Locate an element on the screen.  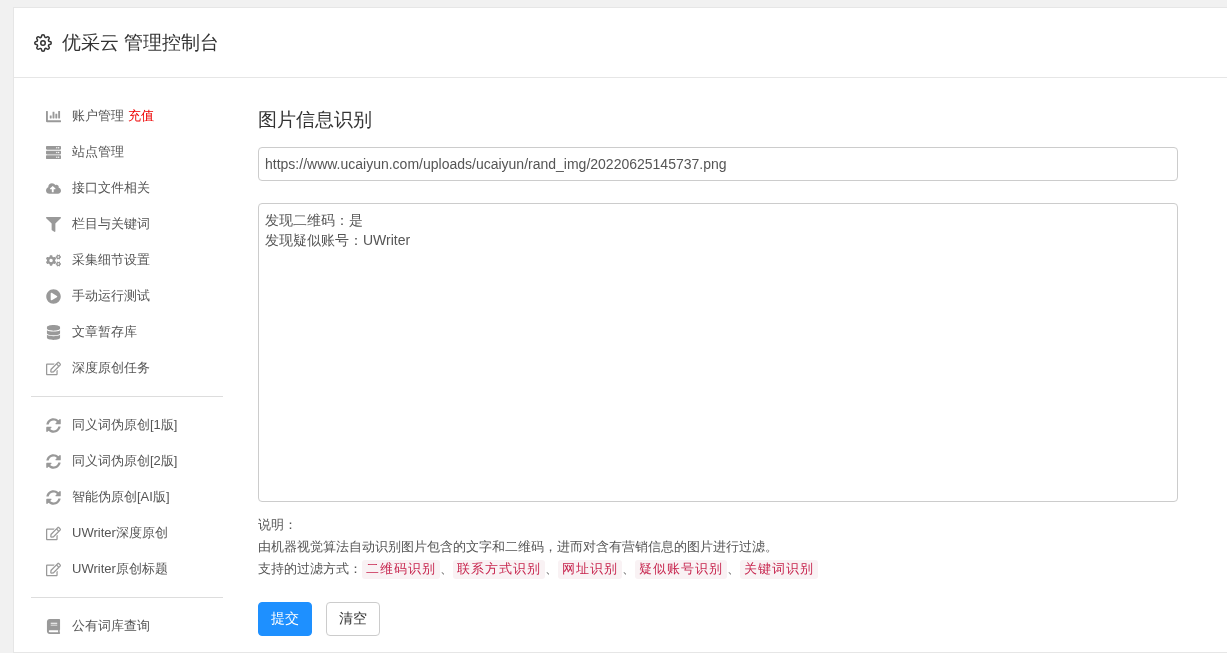
sidebar-item: 站点管理 is located at coordinates (127, 152).